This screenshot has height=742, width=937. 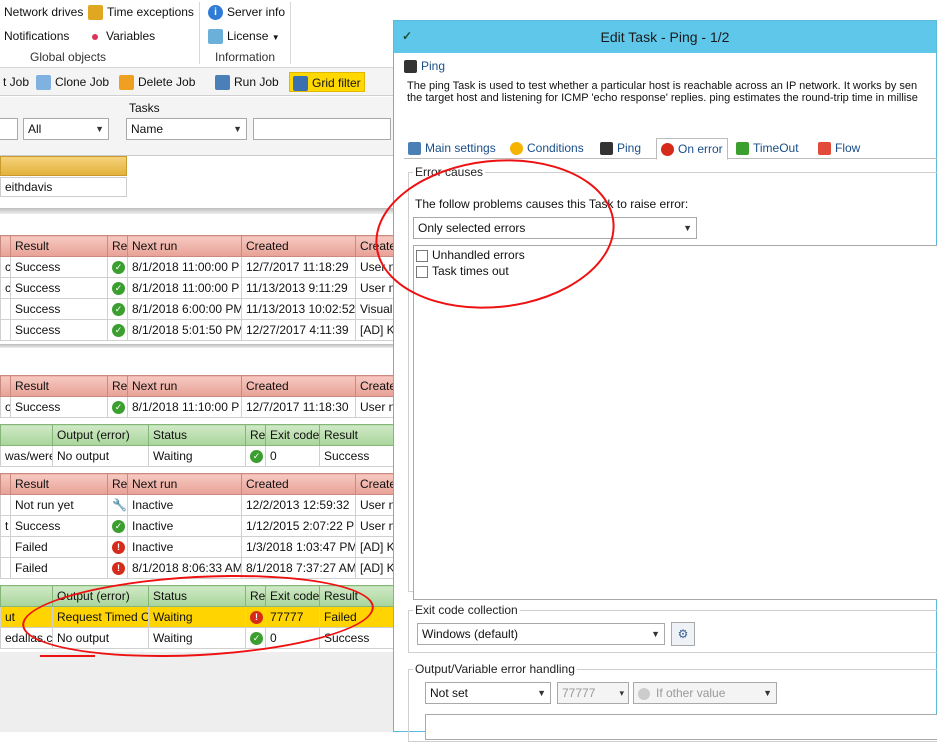 I want to click on cell-result: Not run yet, so click(x=59, y=505).